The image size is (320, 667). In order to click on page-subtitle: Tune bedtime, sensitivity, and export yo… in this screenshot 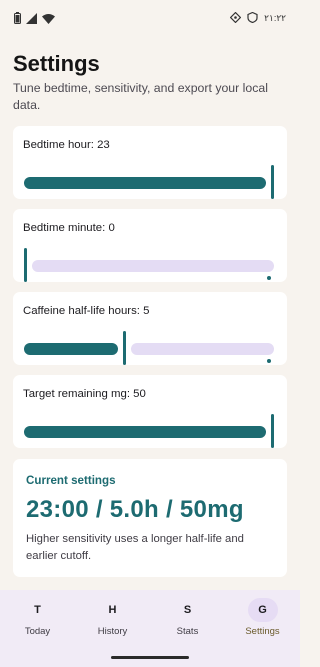, I will do `click(140, 96)`.